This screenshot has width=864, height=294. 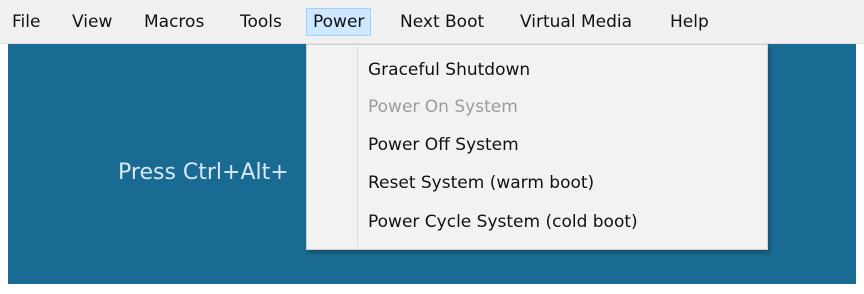 I want to click on menu-macros: Macros, so click(x=174, y=22).